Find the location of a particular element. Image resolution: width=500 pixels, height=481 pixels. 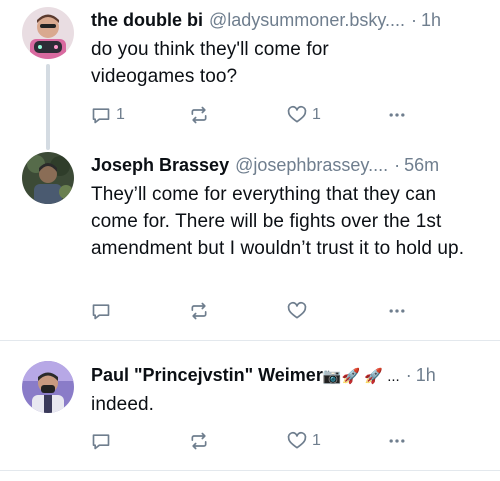

author-name: Joseph Brassey is located at coordinates (160, 165).